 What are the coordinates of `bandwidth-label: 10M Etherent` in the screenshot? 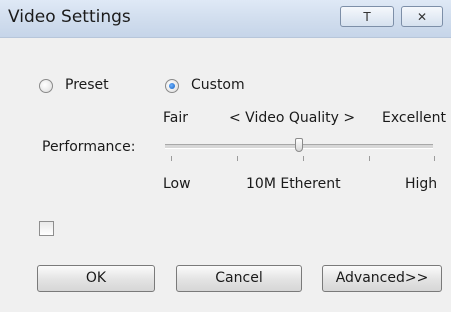 It's located at (293, 184).